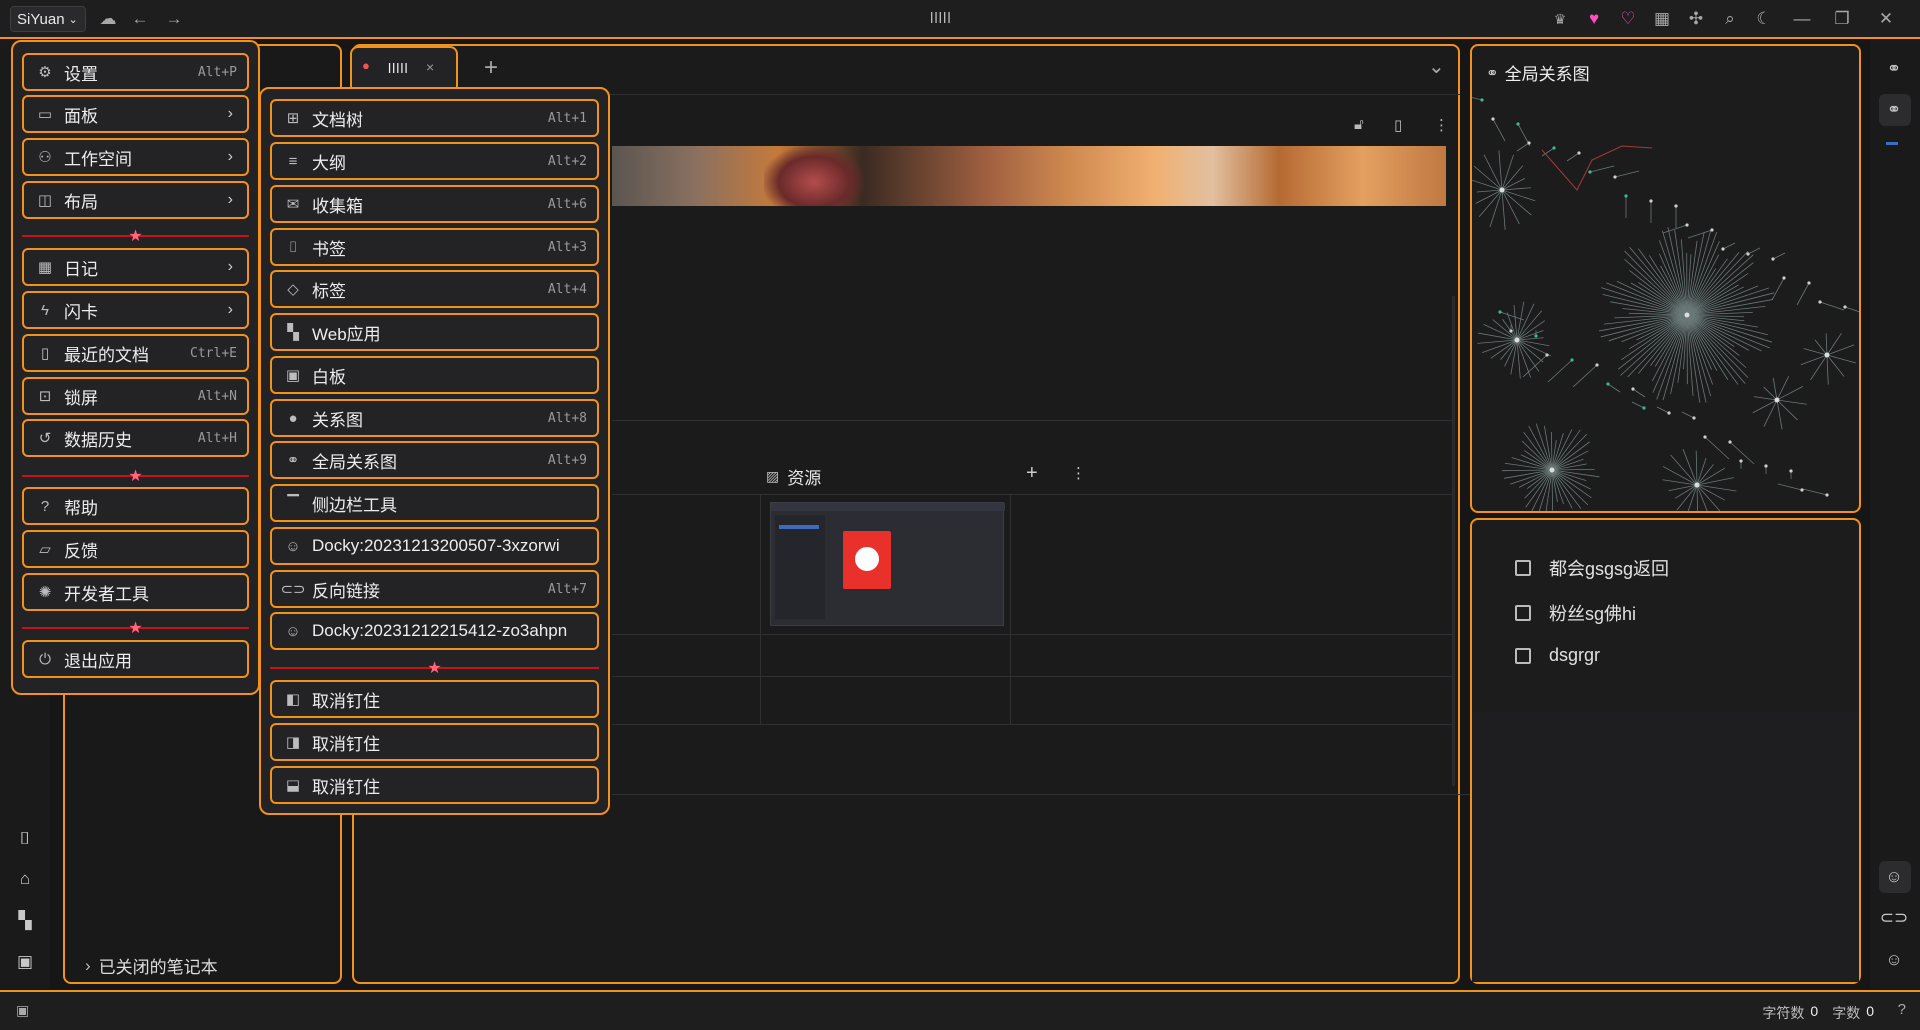 The width and height of the screenshot is (1920, 1030). Describe the element at coordinates (1594, 19) in the screenshot. I see `heart-filled-icon: ♥` at that location.